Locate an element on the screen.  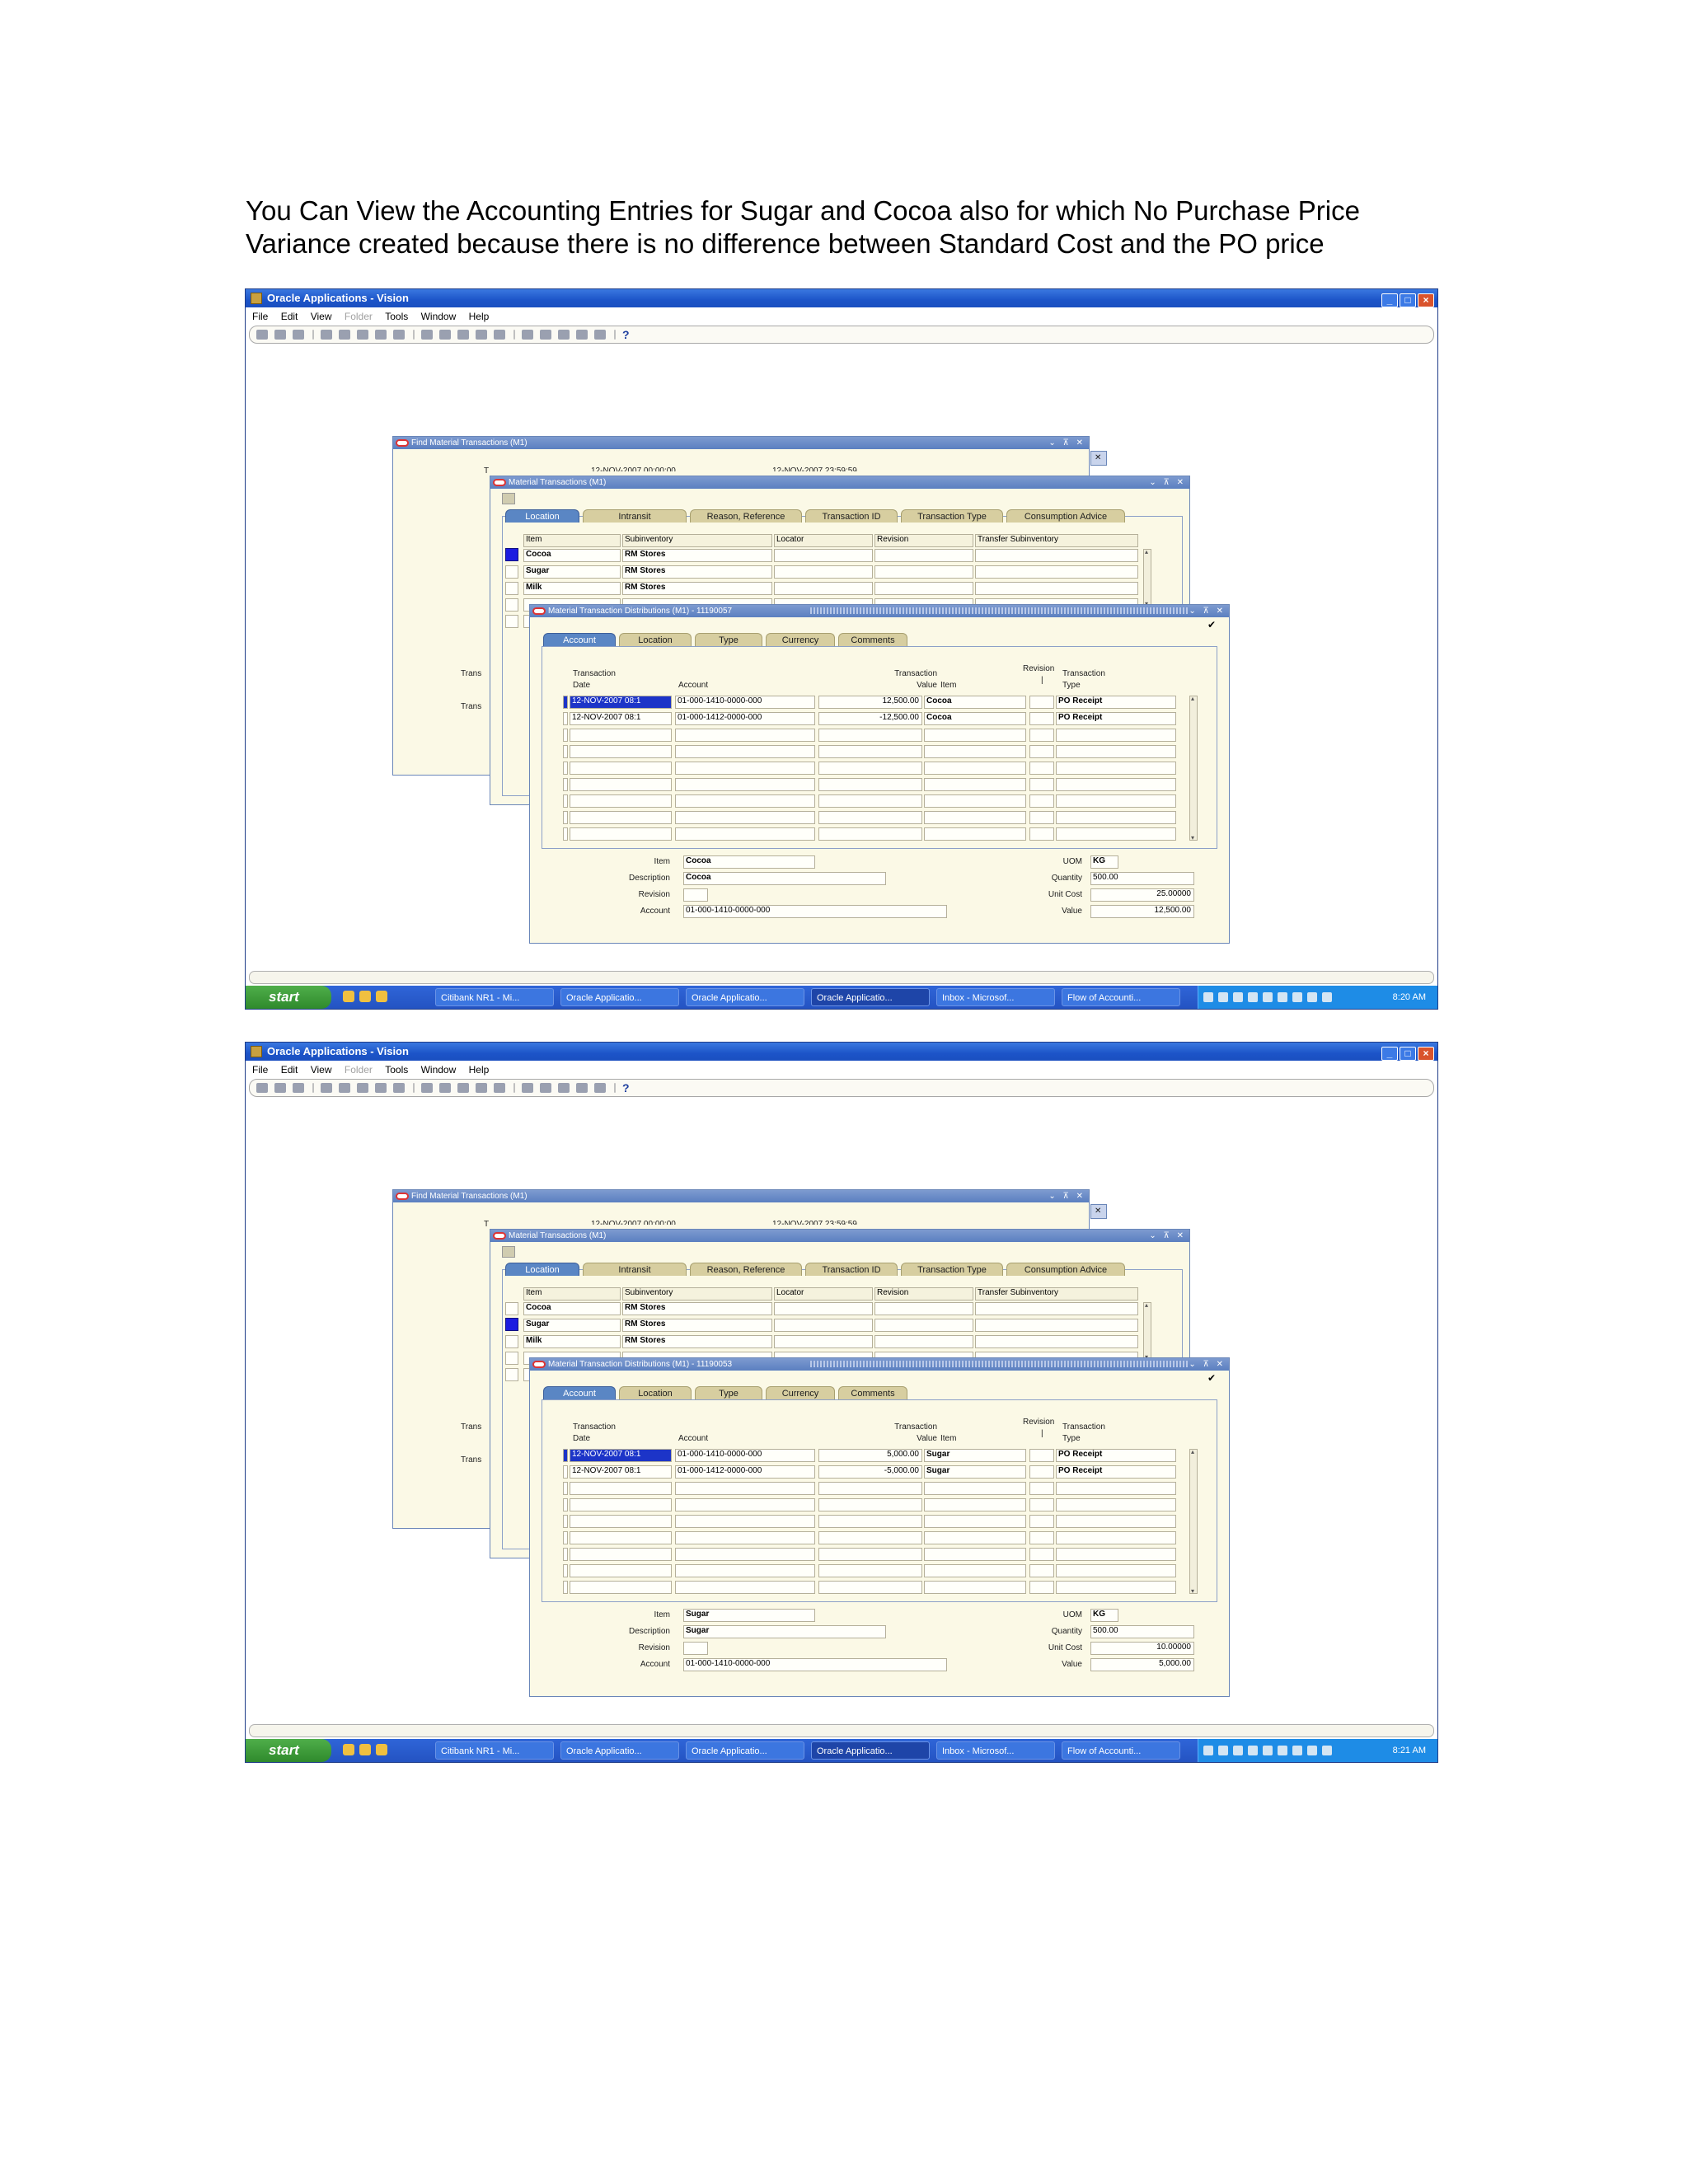
tab-transaction-type: Transaction Type is located at coordinates (952, 516).